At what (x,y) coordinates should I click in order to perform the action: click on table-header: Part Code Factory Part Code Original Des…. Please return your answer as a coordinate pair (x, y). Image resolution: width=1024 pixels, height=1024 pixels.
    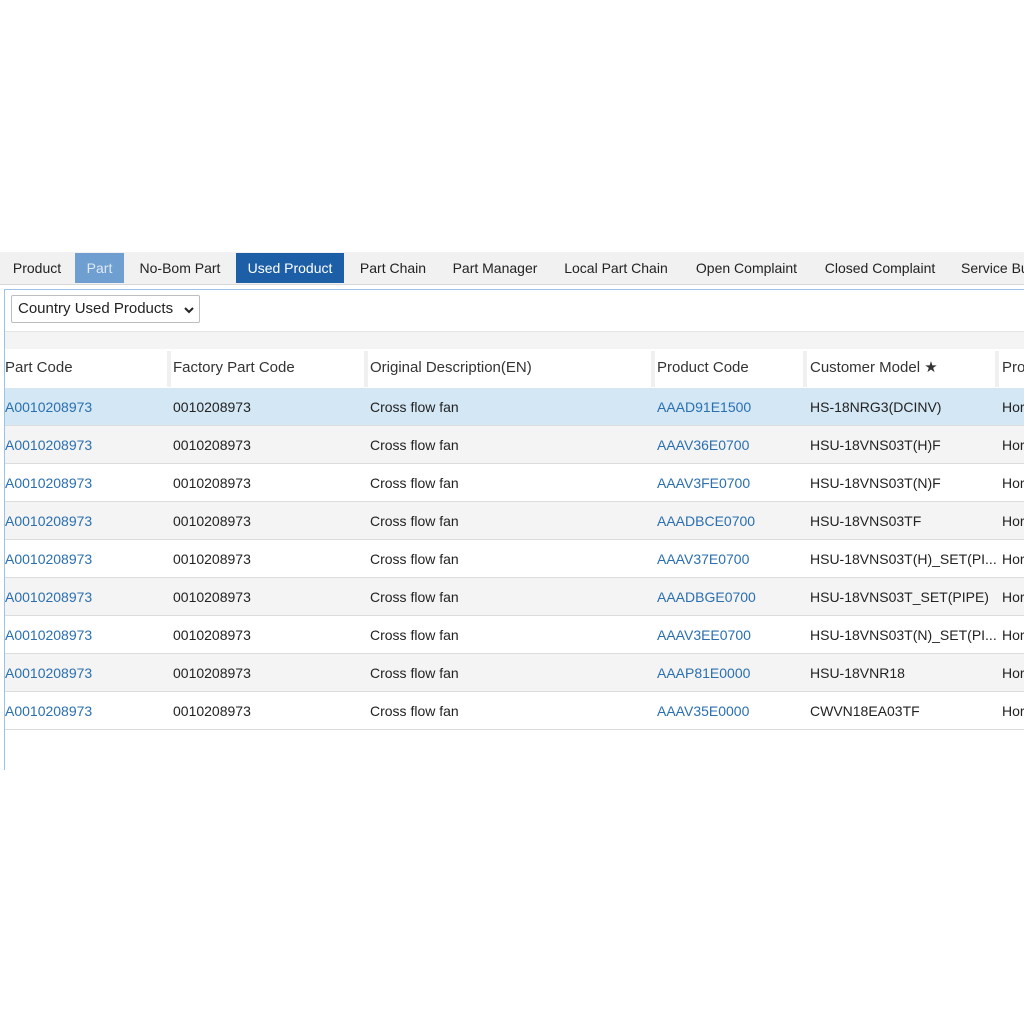
    Looking at the image, I should click on (514, 369).